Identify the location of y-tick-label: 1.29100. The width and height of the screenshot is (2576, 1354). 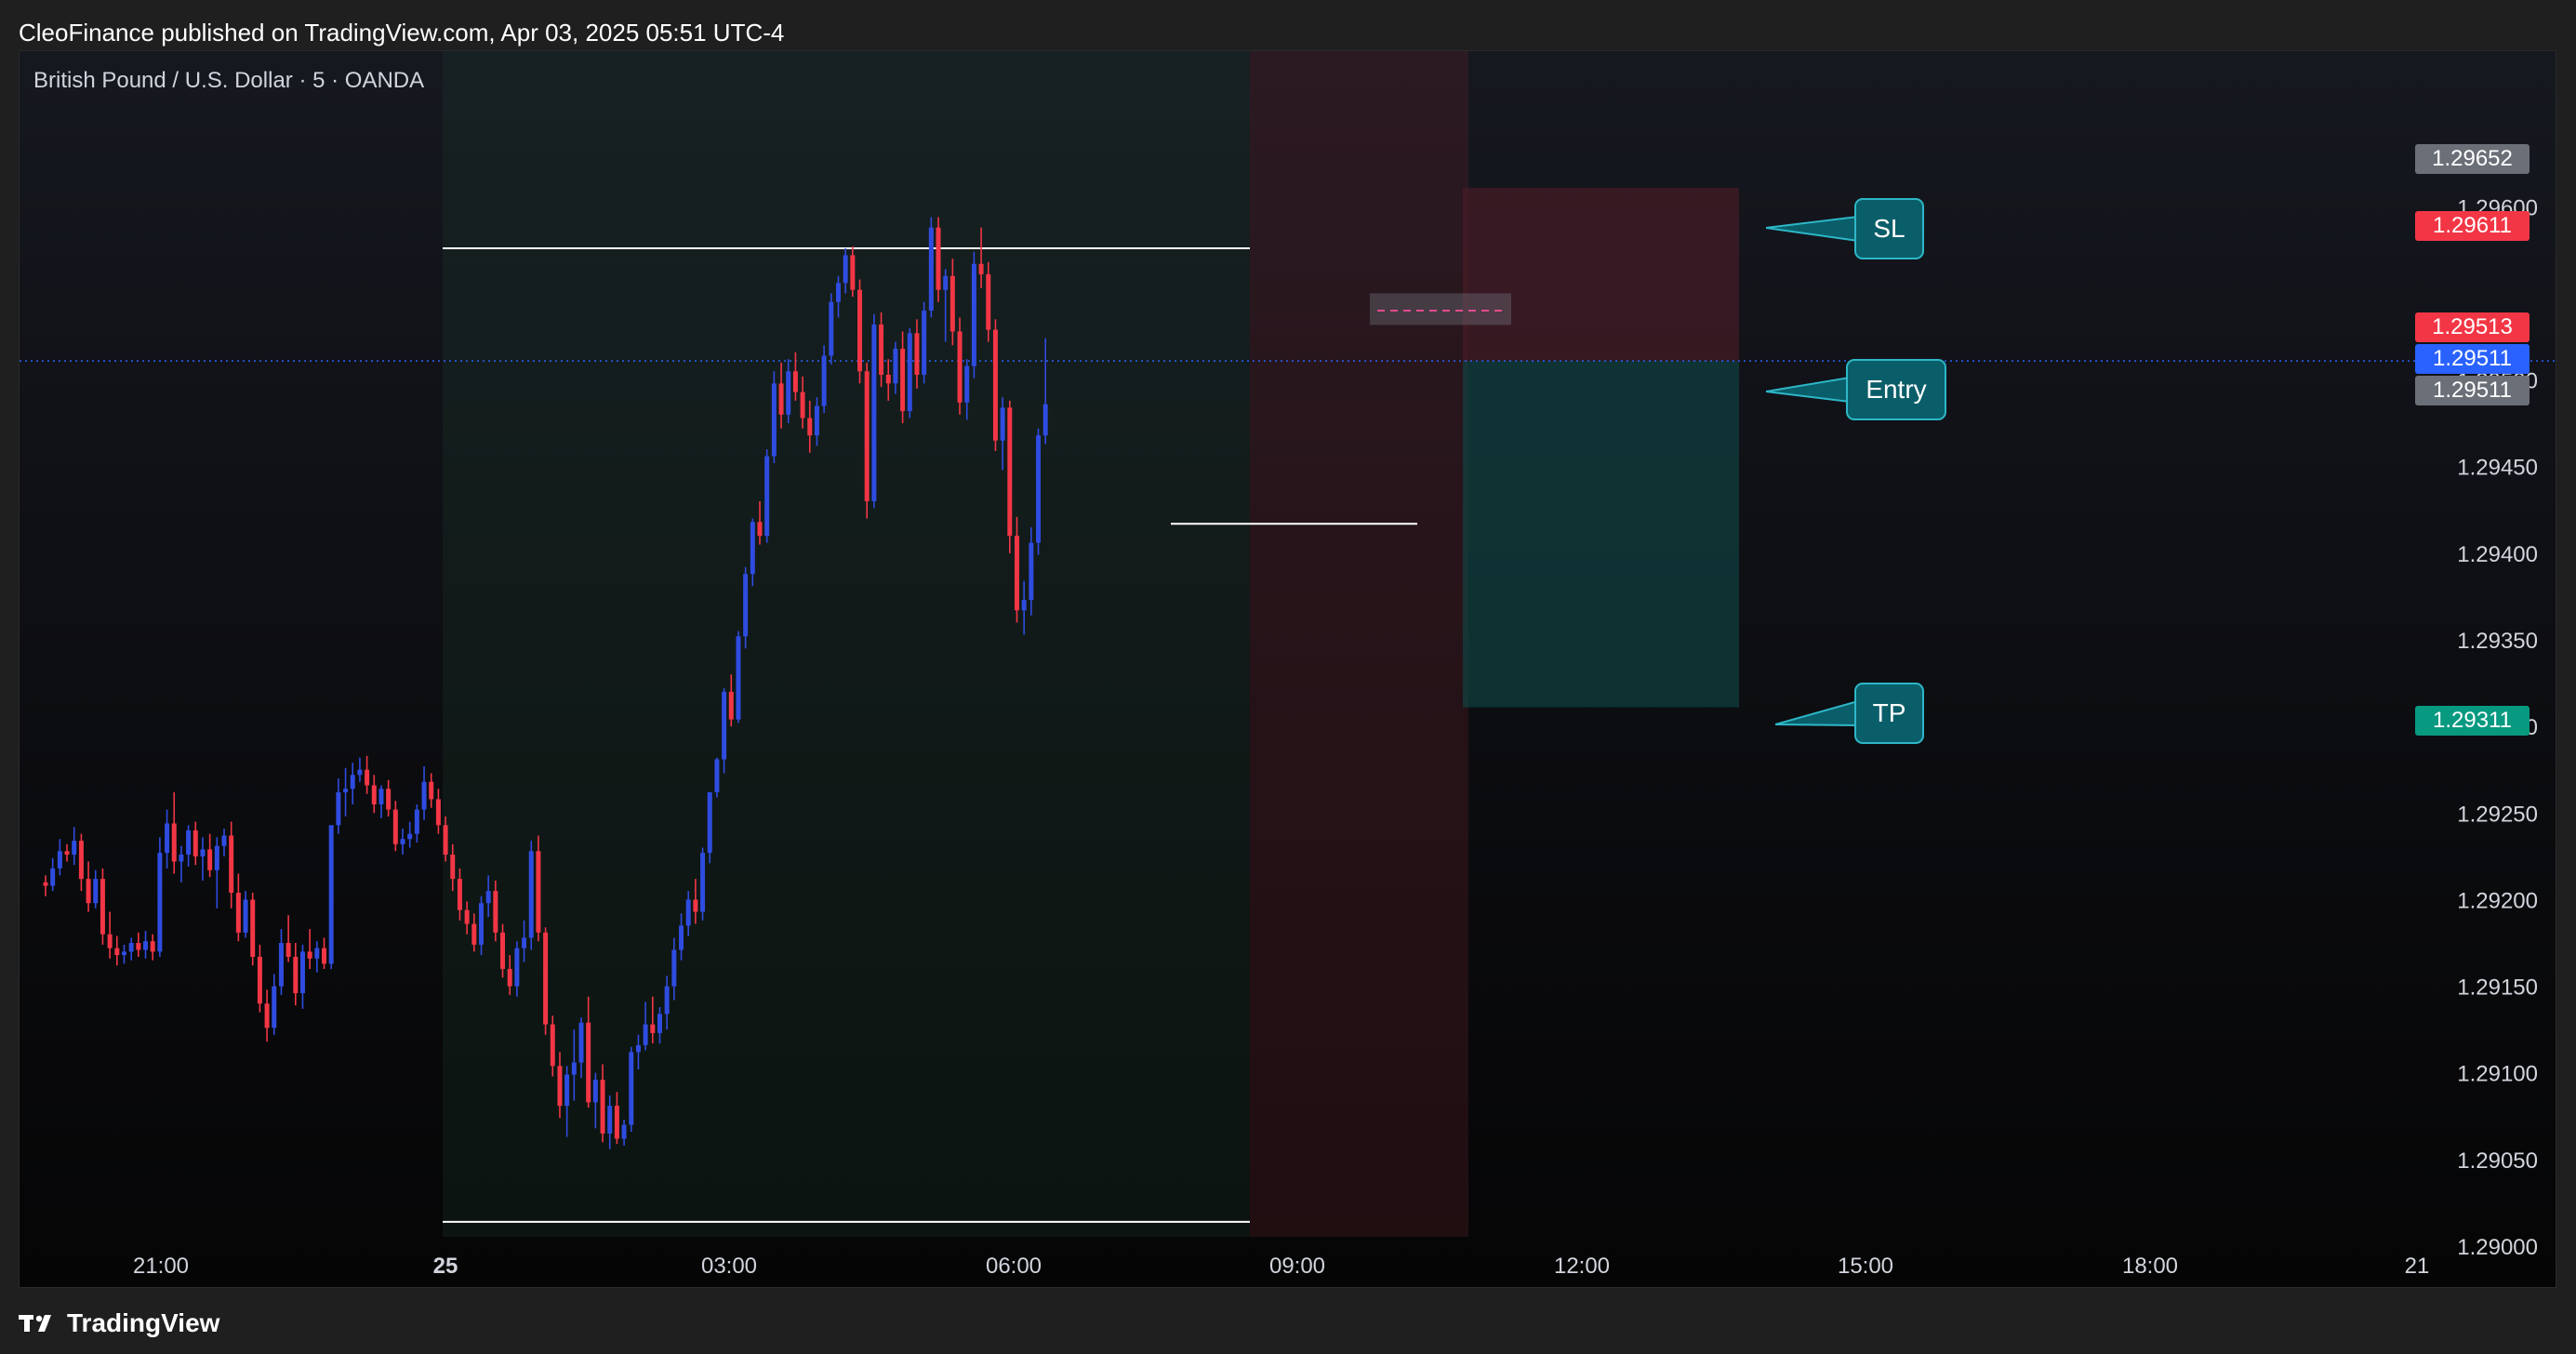
(2497, 1074).